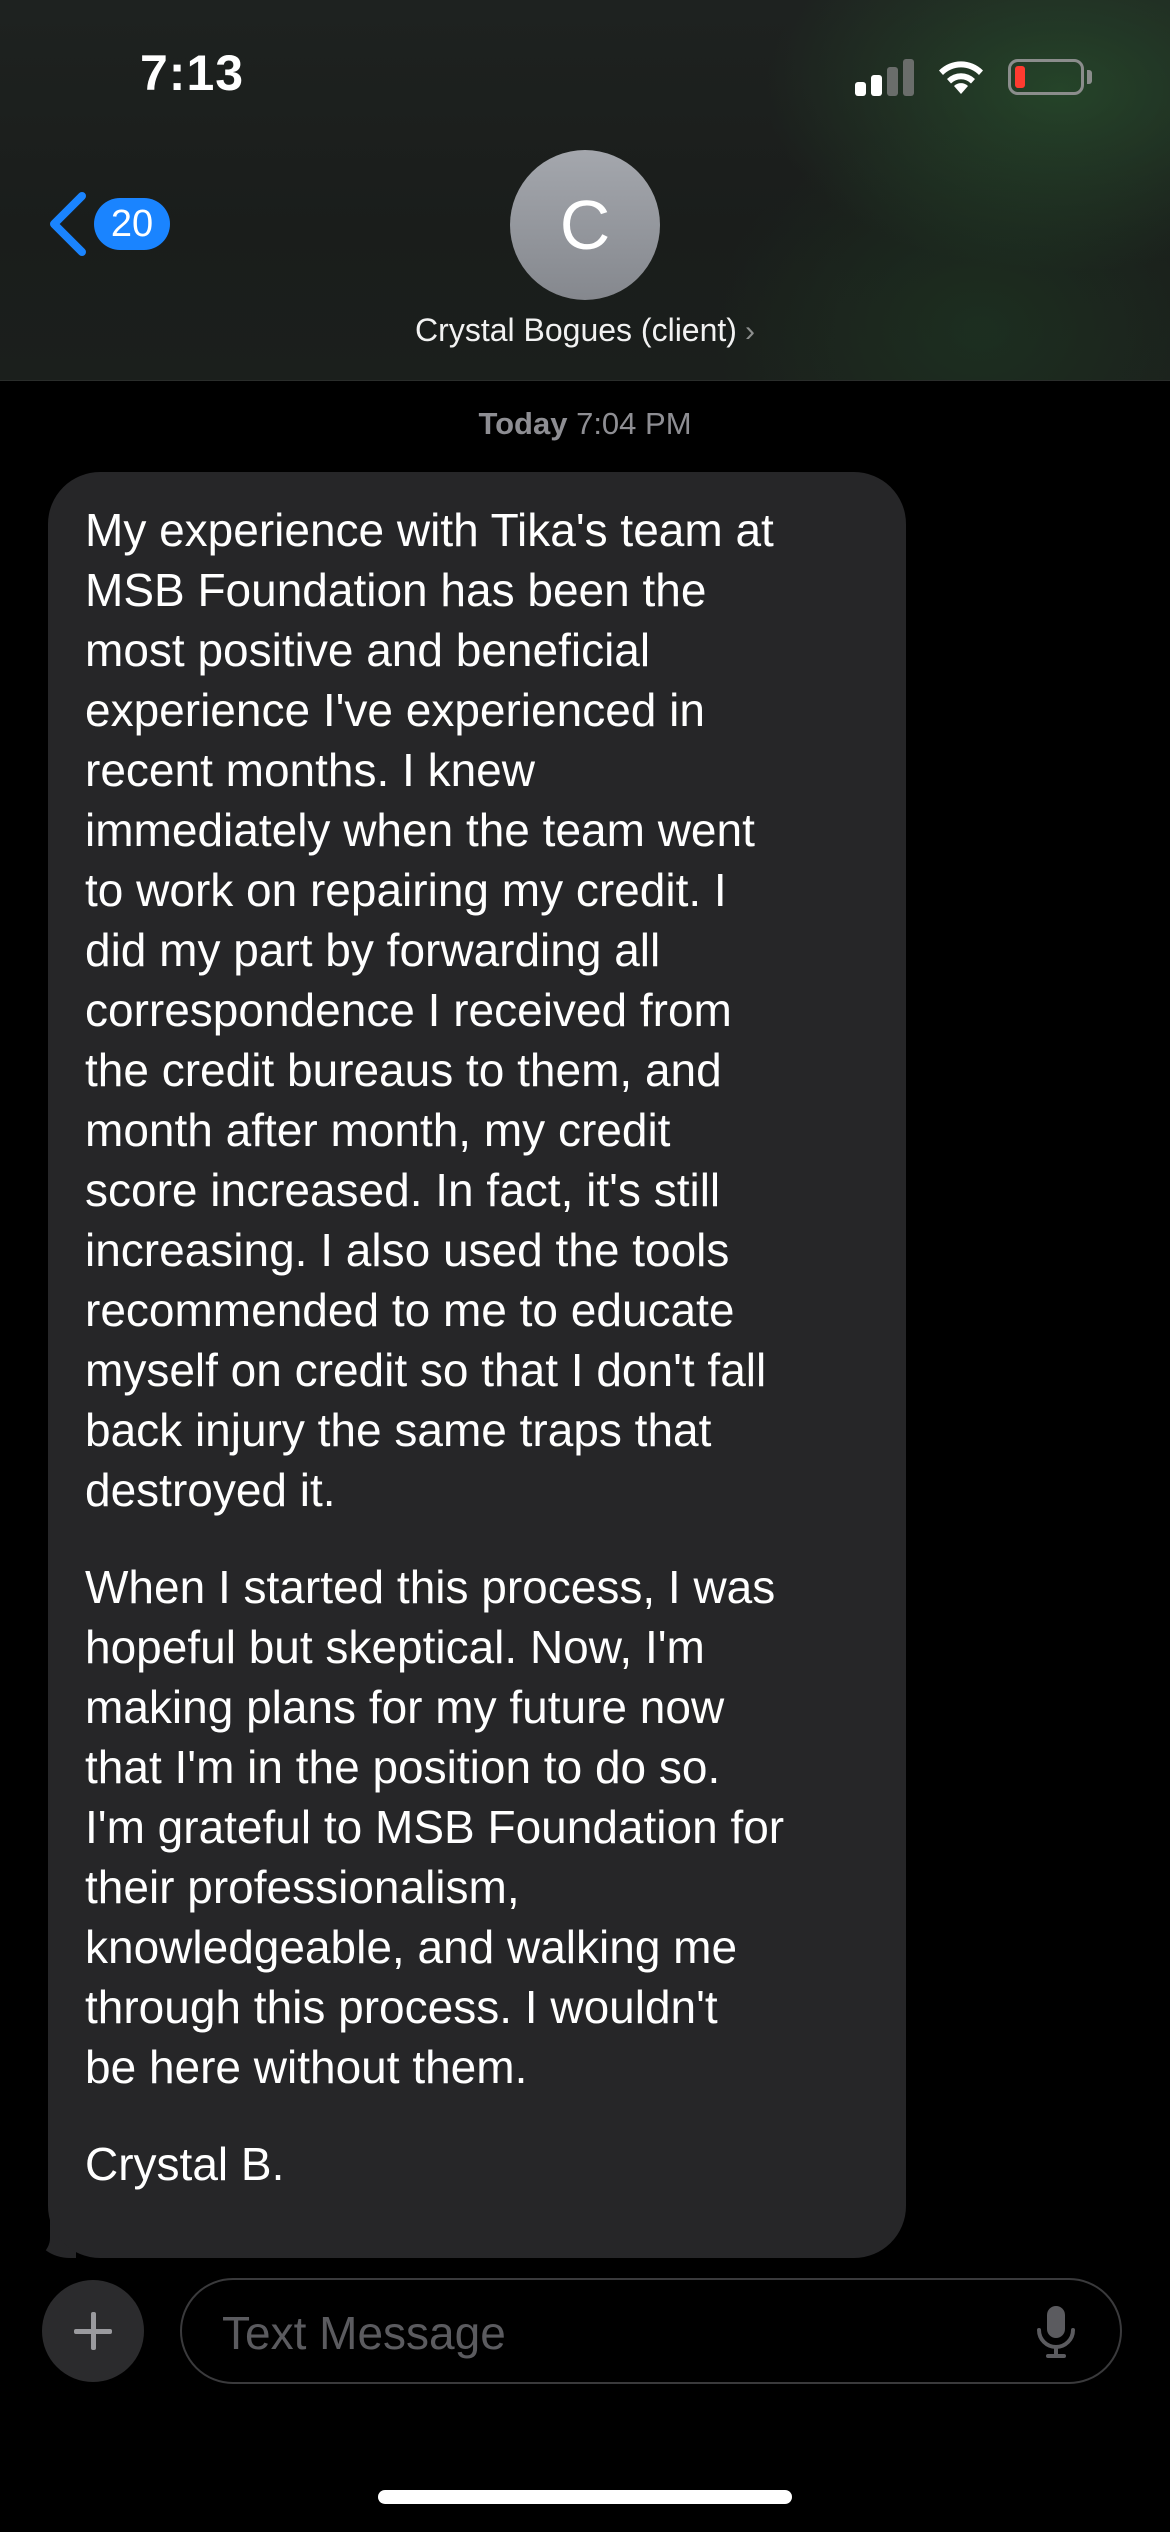 This screenshot has height=2532, width=1170. I want to click on home-indicator, so click(585, 2497).